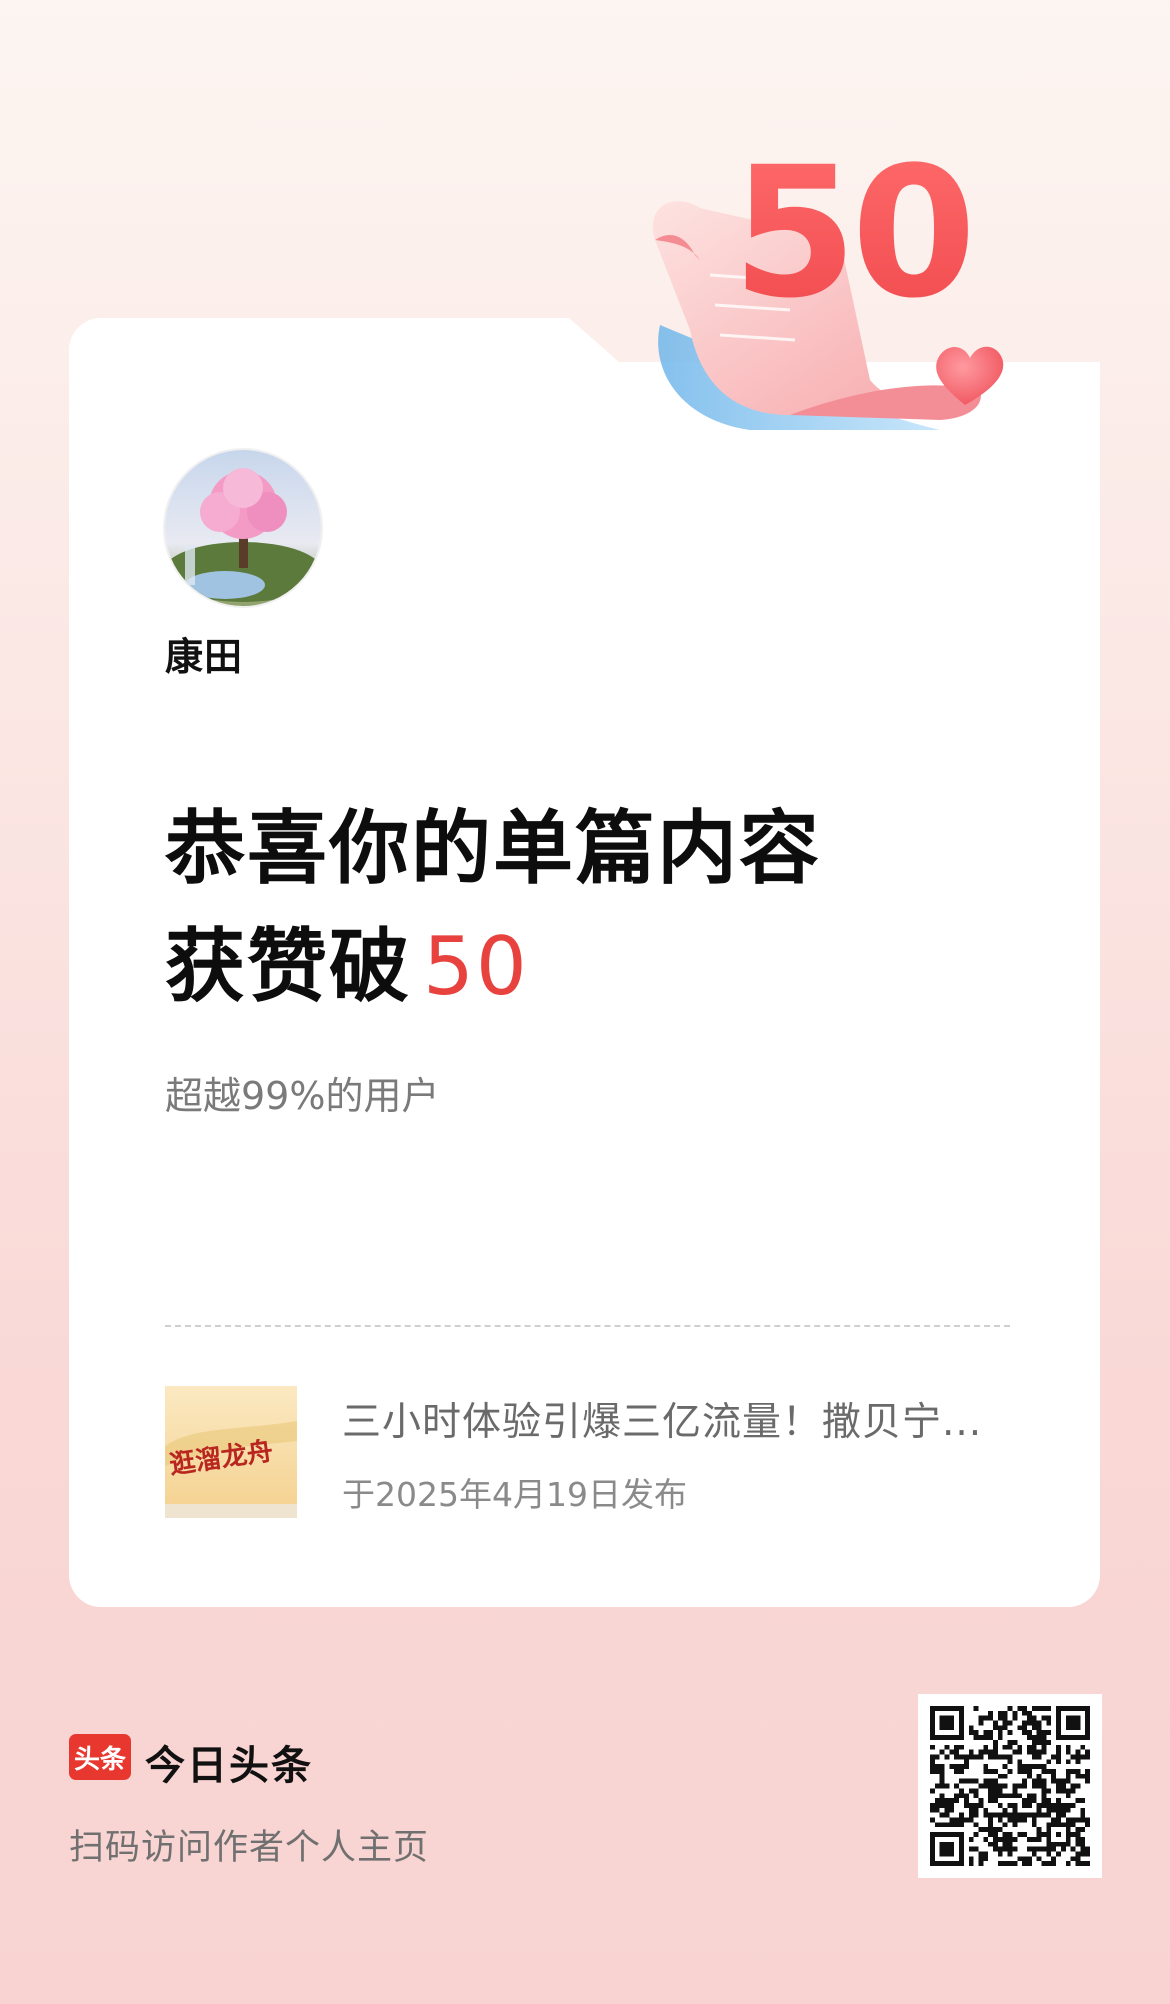 This screenshot has height=2004, width=1170. What do you see at coordinates (249, 1848) in the screenshot?
I see `scan-instruction: 扫码访问作者个人主页` at bounding box center [249, 1848].